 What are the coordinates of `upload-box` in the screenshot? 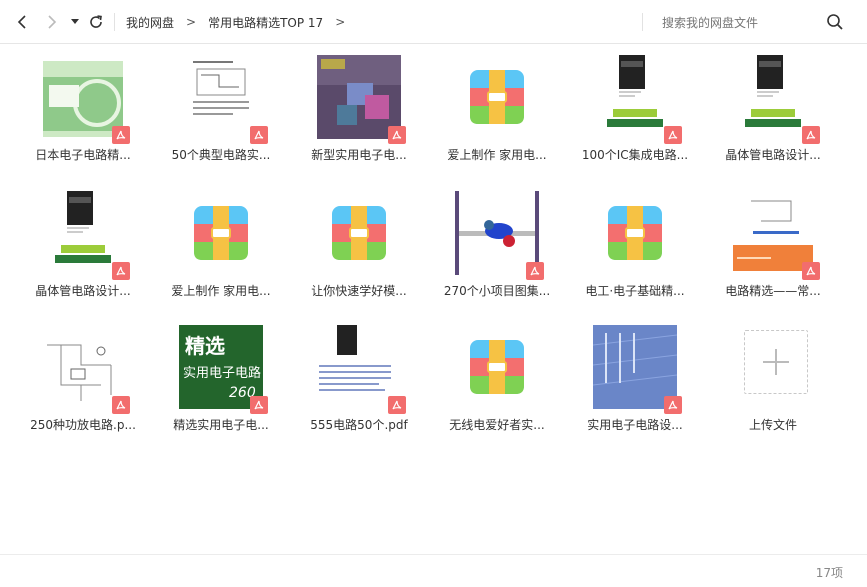 It's located at (776, 362).